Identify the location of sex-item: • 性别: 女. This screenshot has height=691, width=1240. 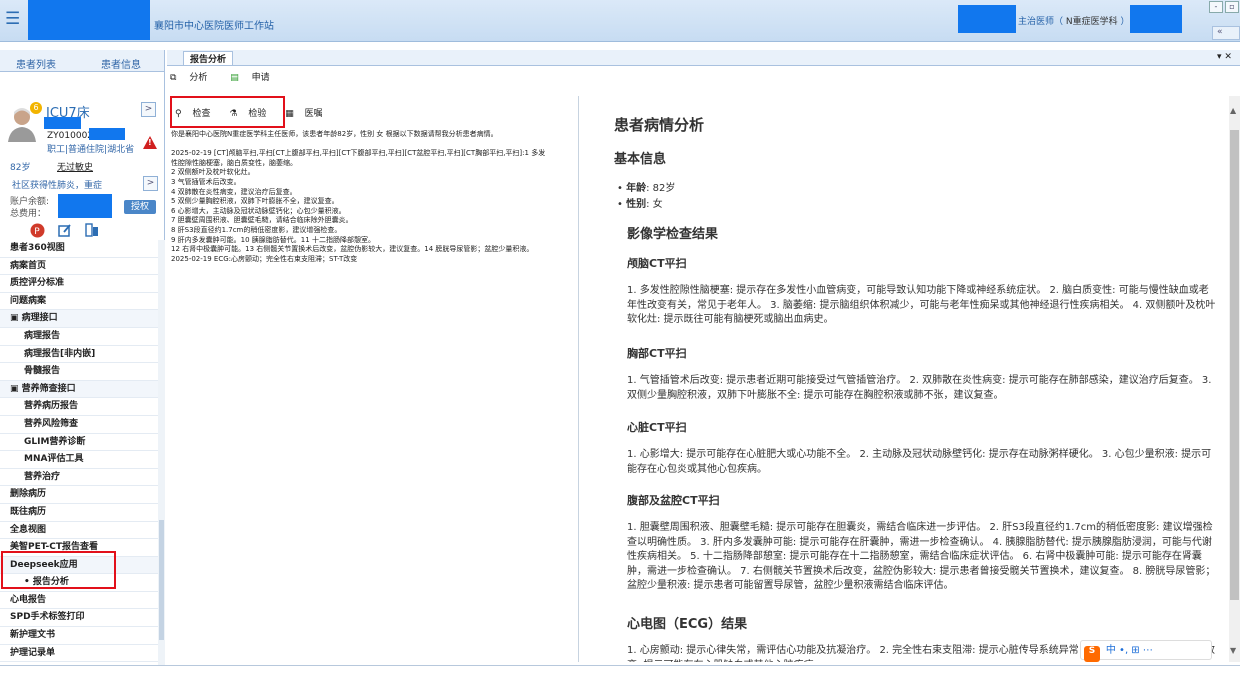
(640, 204).